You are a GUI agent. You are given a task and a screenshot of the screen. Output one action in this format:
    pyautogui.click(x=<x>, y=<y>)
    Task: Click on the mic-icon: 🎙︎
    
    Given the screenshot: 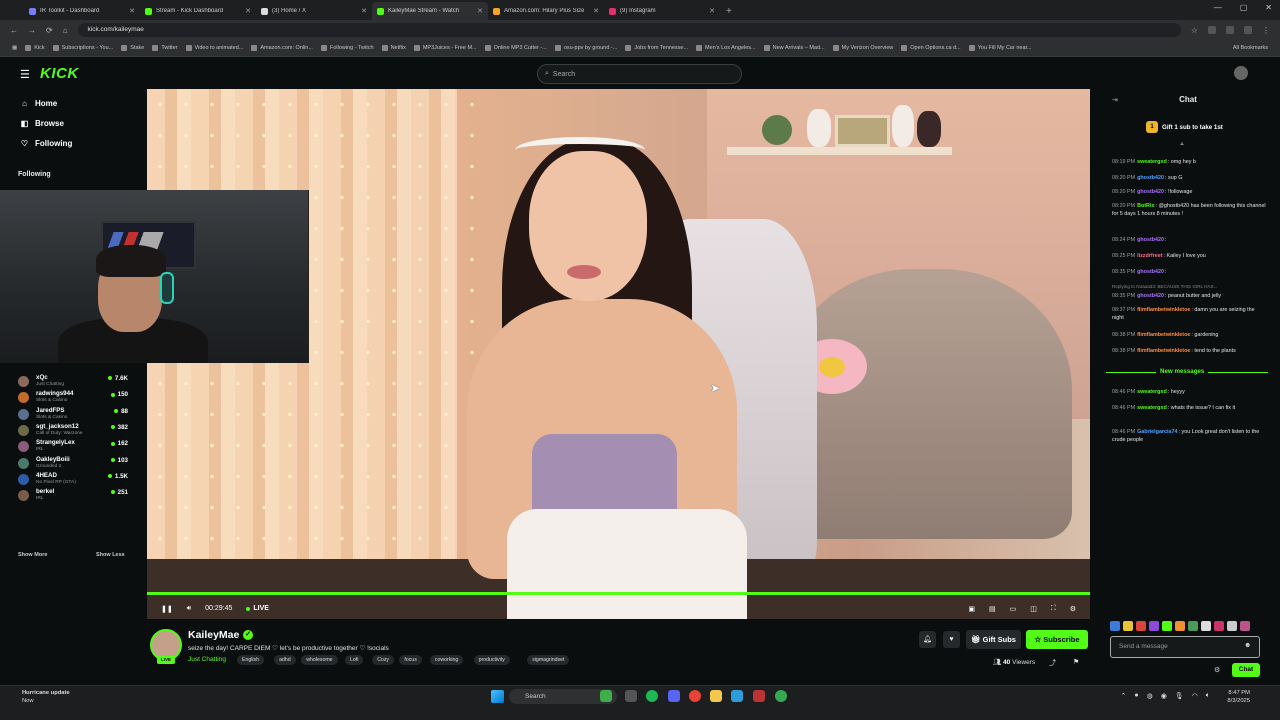 What is the action you would take?
    pyautogui.click(x=1179, y=696)
    